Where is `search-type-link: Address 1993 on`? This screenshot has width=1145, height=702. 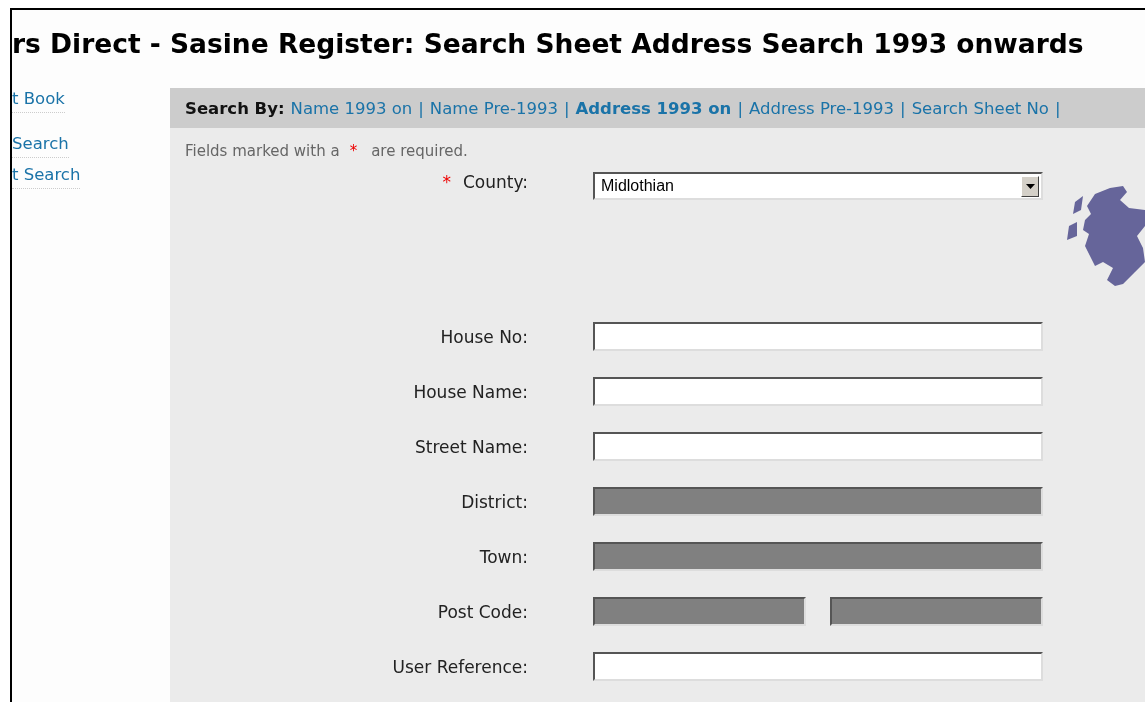
search-type-link: Address 1993 on is located at coordinates (653, 108).